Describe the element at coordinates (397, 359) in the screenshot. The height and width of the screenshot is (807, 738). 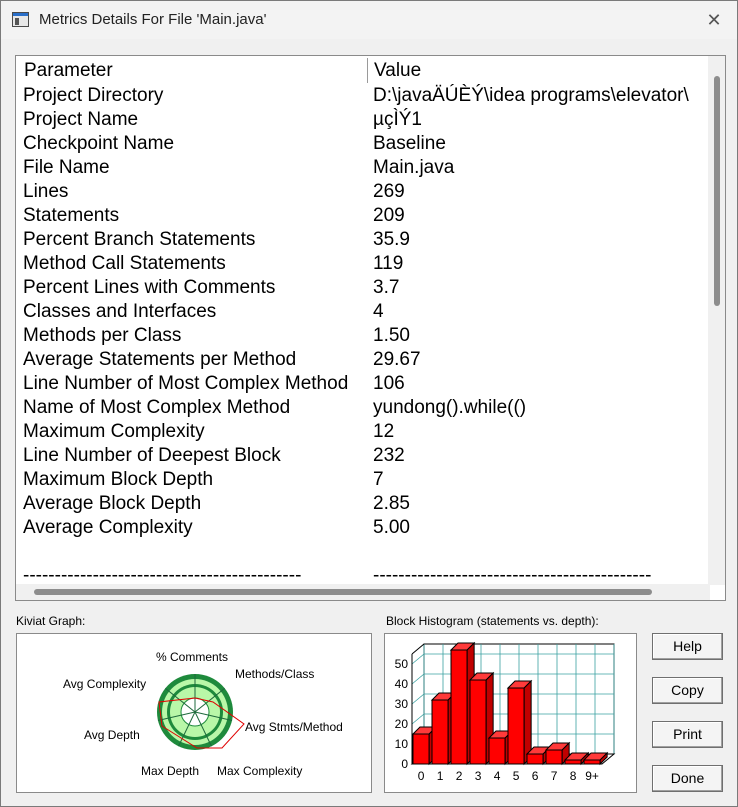
I see `value-cell: 29.67` at that location.